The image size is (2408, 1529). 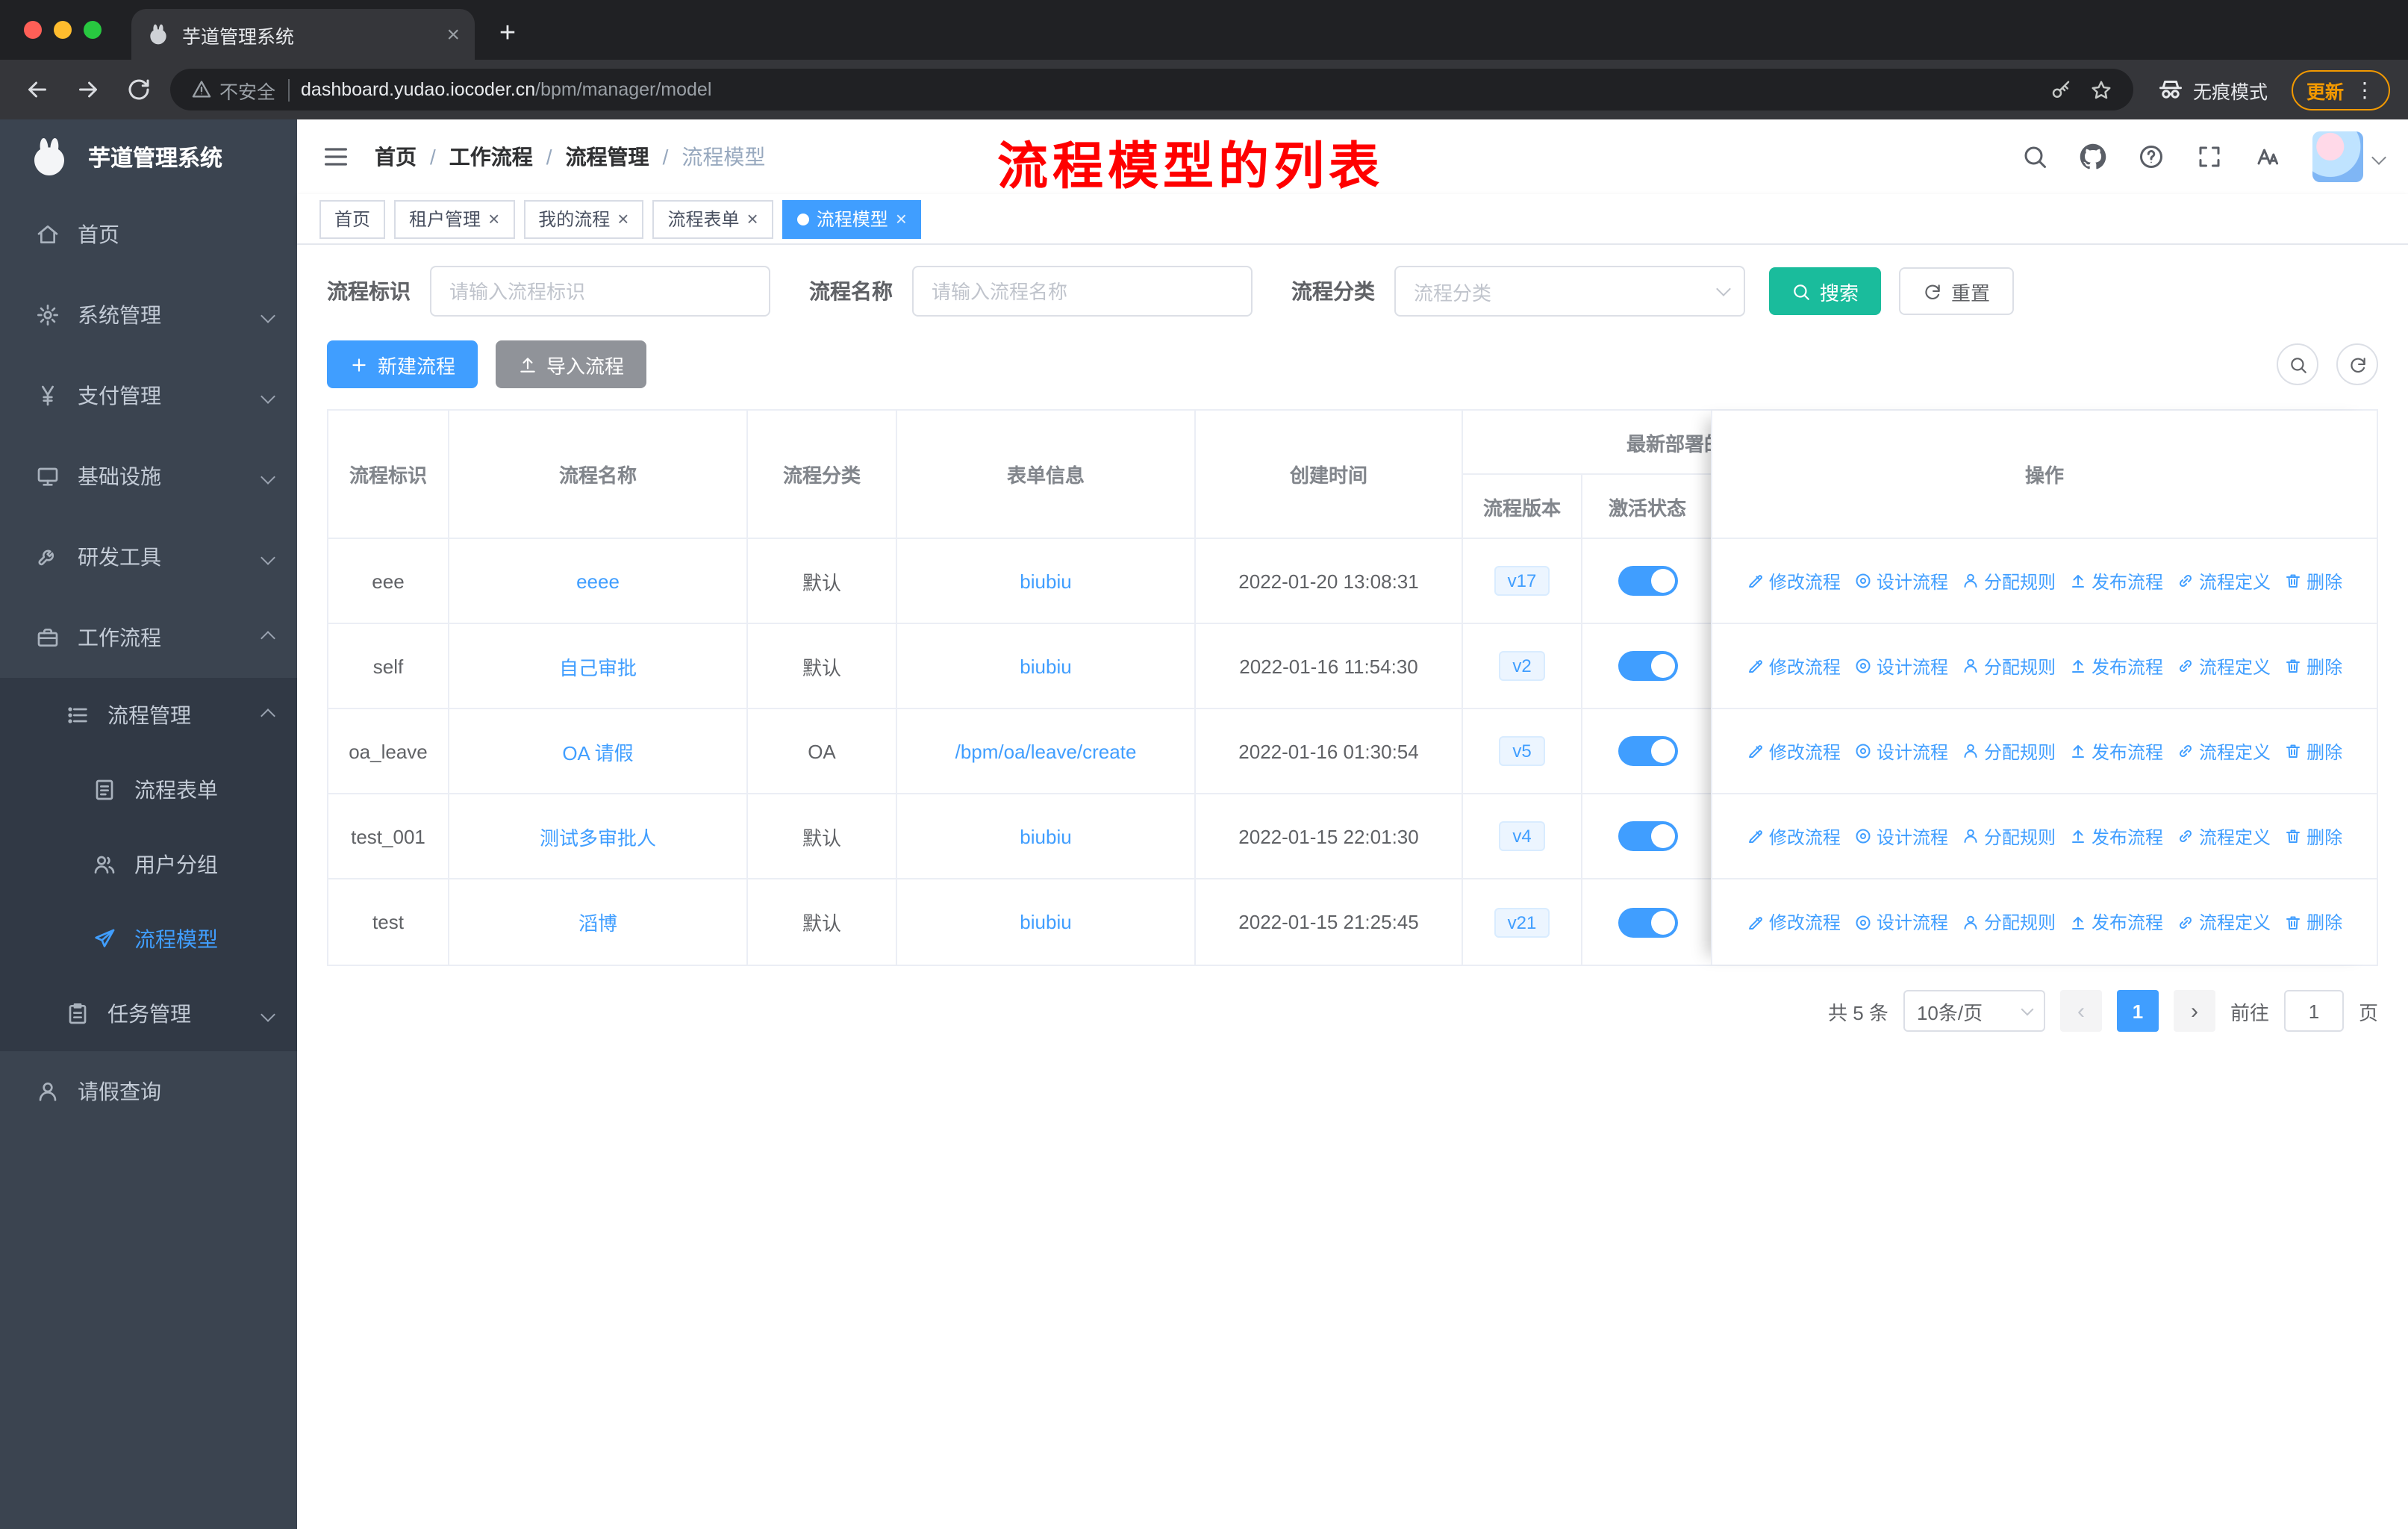 I want to click on breadcrumb-item: 流程管理 /, so click(x=624, y=157).